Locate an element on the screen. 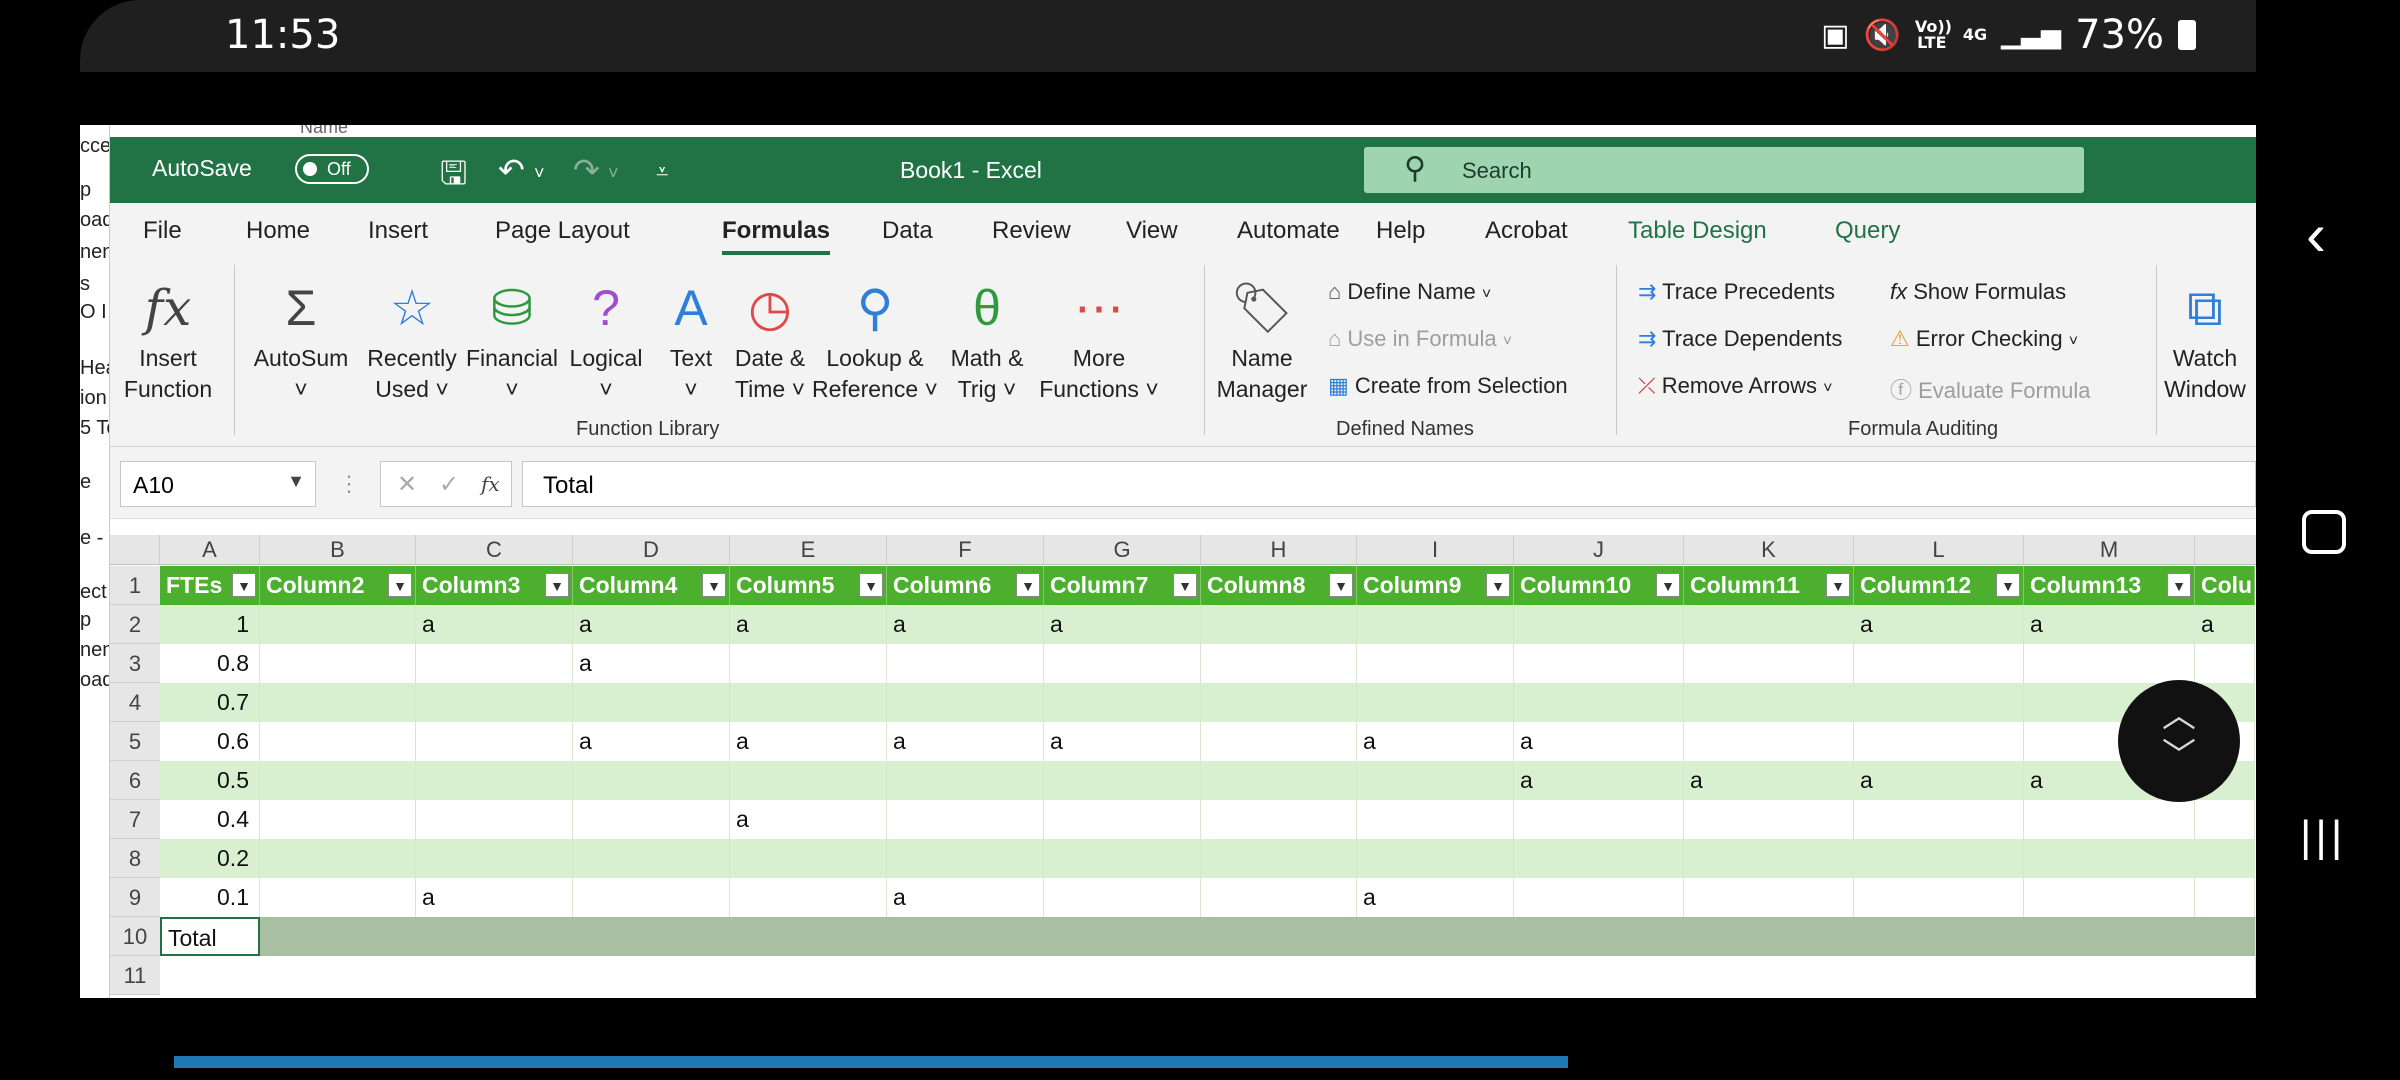 The height and width of the screenshot is (1080, 2400). table-header-cell: Column6 ▼ is located at coordinates (965, 585).